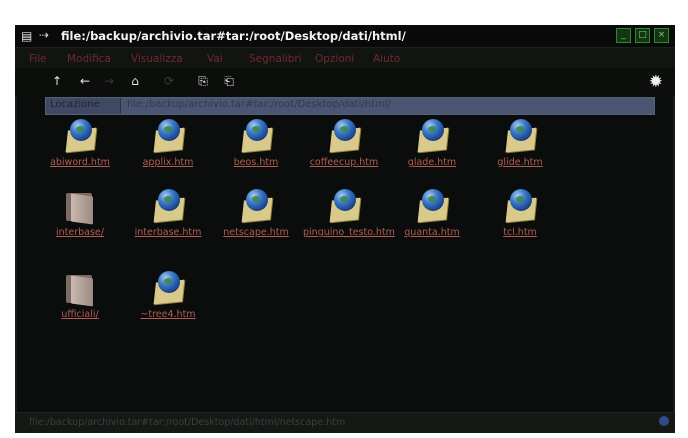  Describe the element at coordinates (661, 35) in the screenshot. I see `close-button: ×` at that location.